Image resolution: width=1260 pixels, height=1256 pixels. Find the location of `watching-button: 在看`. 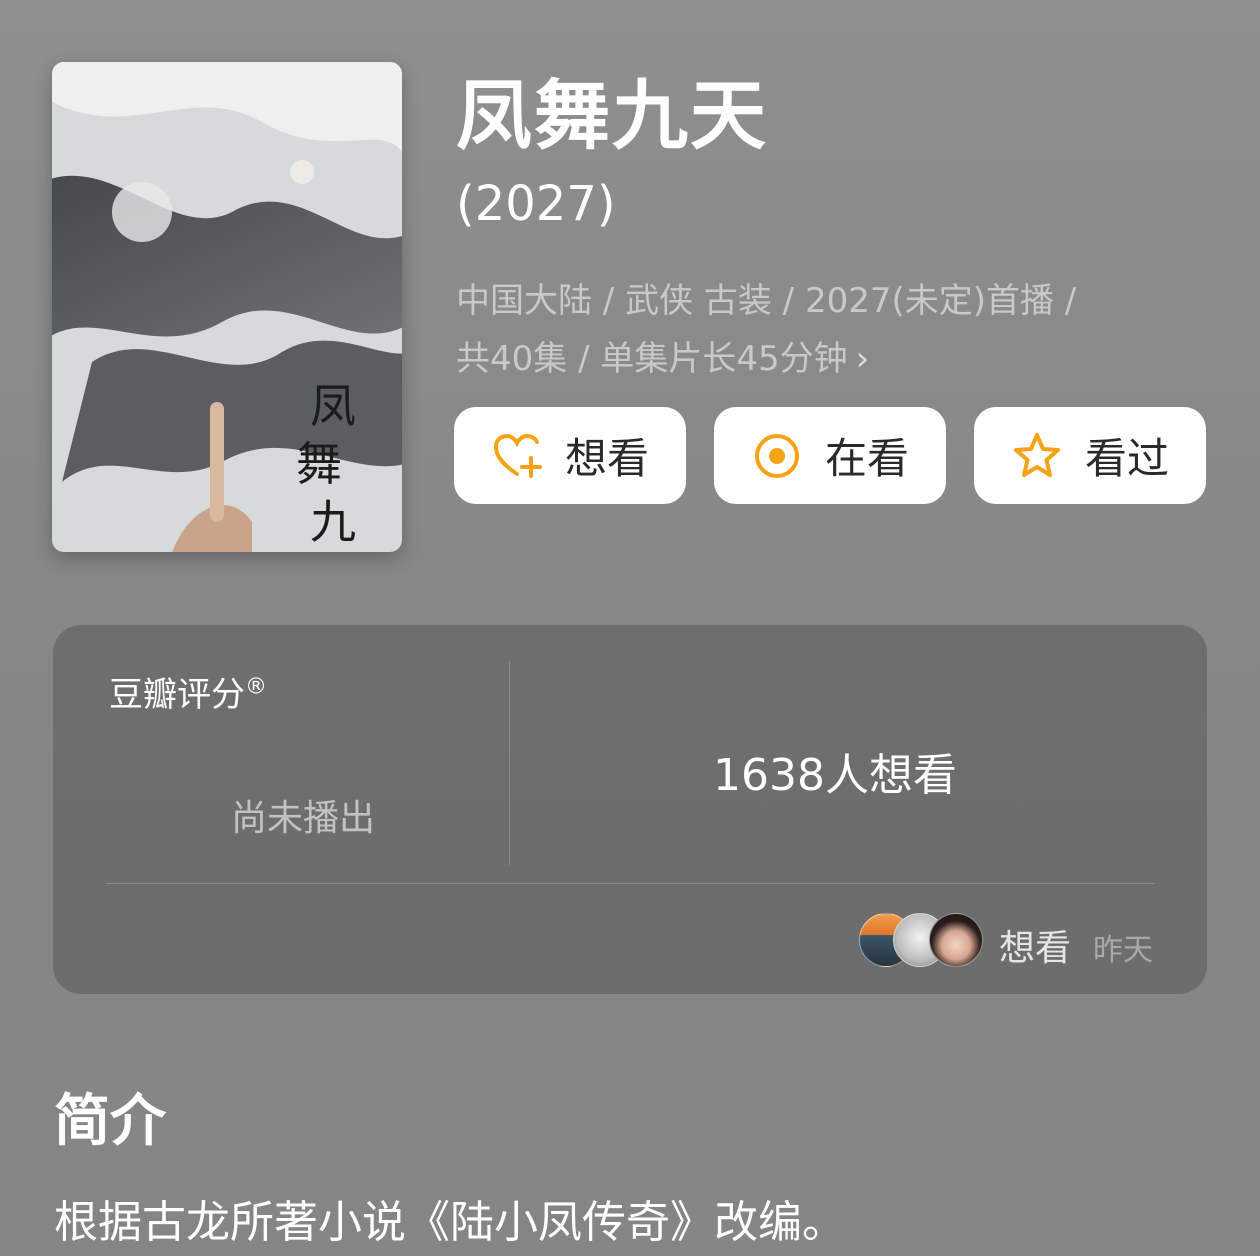

watching-button: 在看 is located at coordinates (830, 455).